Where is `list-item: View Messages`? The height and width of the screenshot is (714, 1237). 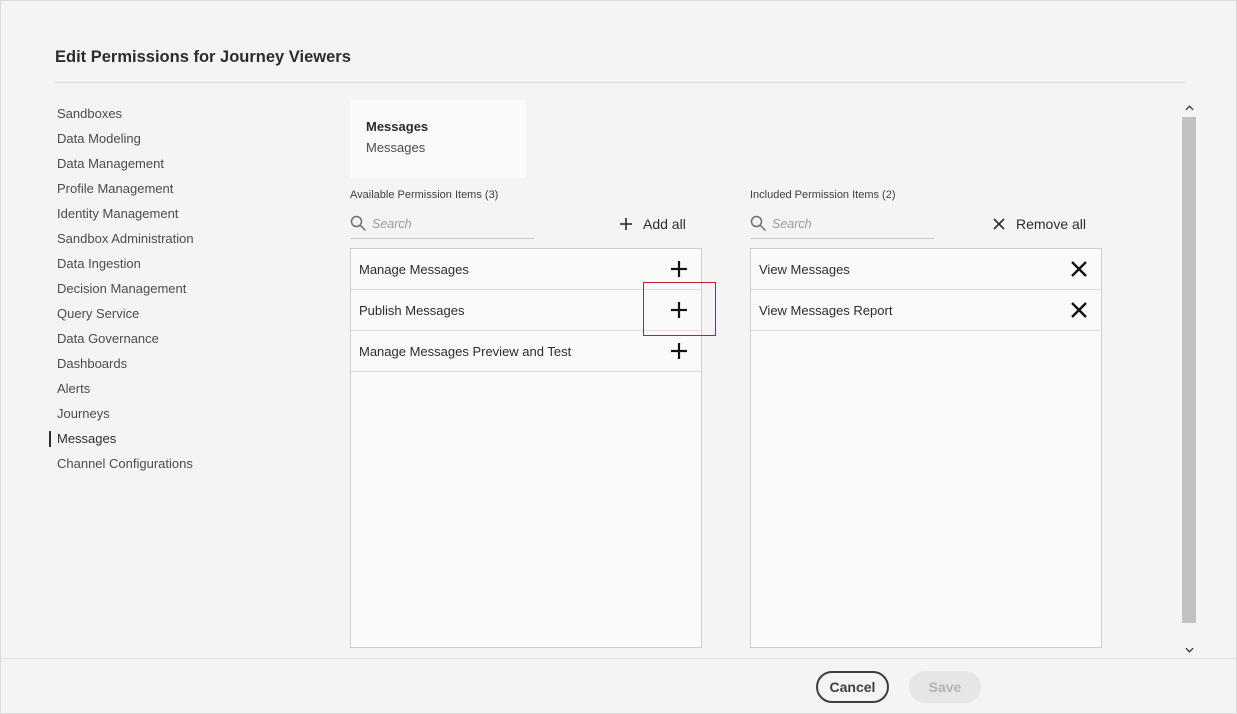 list-item: View Messages is located at coordinates (926, 269).